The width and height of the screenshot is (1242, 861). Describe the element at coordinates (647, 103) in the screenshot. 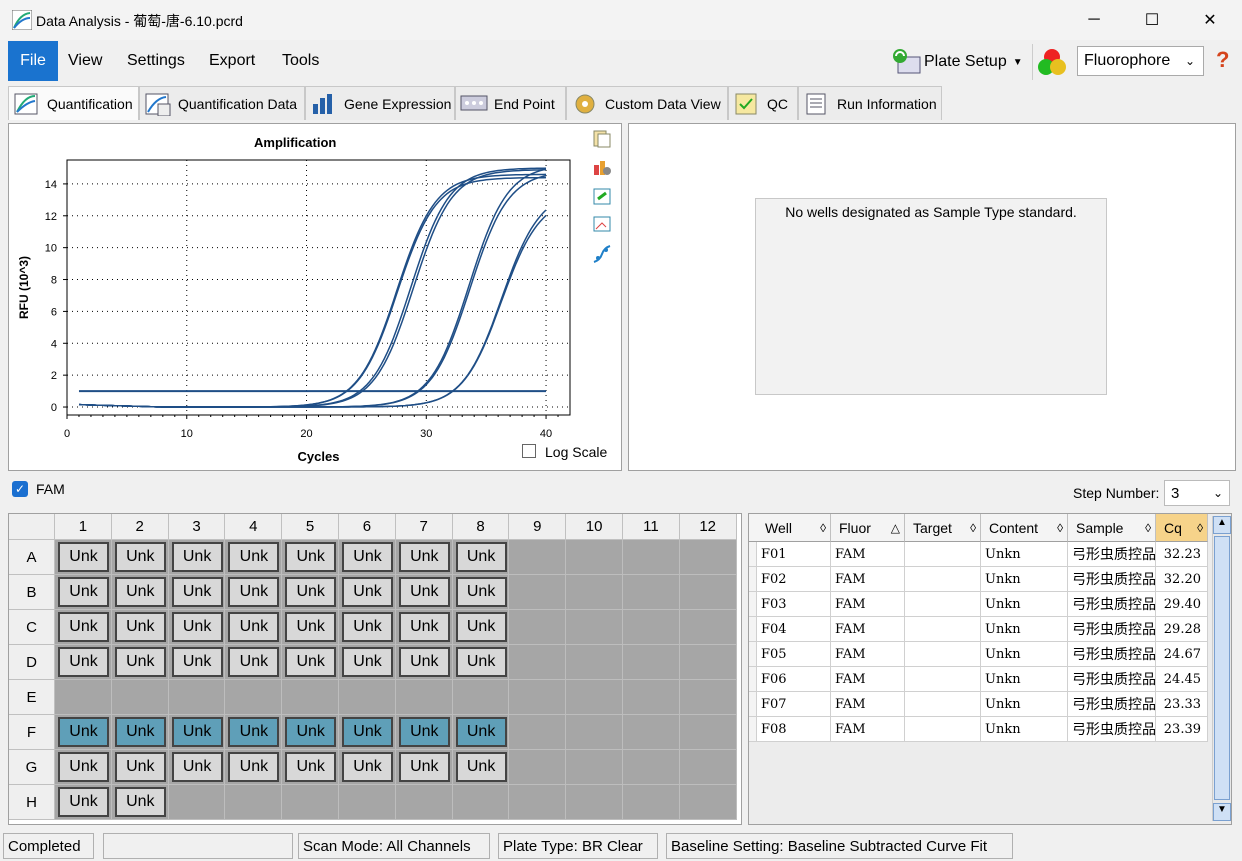

I see `tab-custom-data-view: Custom Data View` at that location.